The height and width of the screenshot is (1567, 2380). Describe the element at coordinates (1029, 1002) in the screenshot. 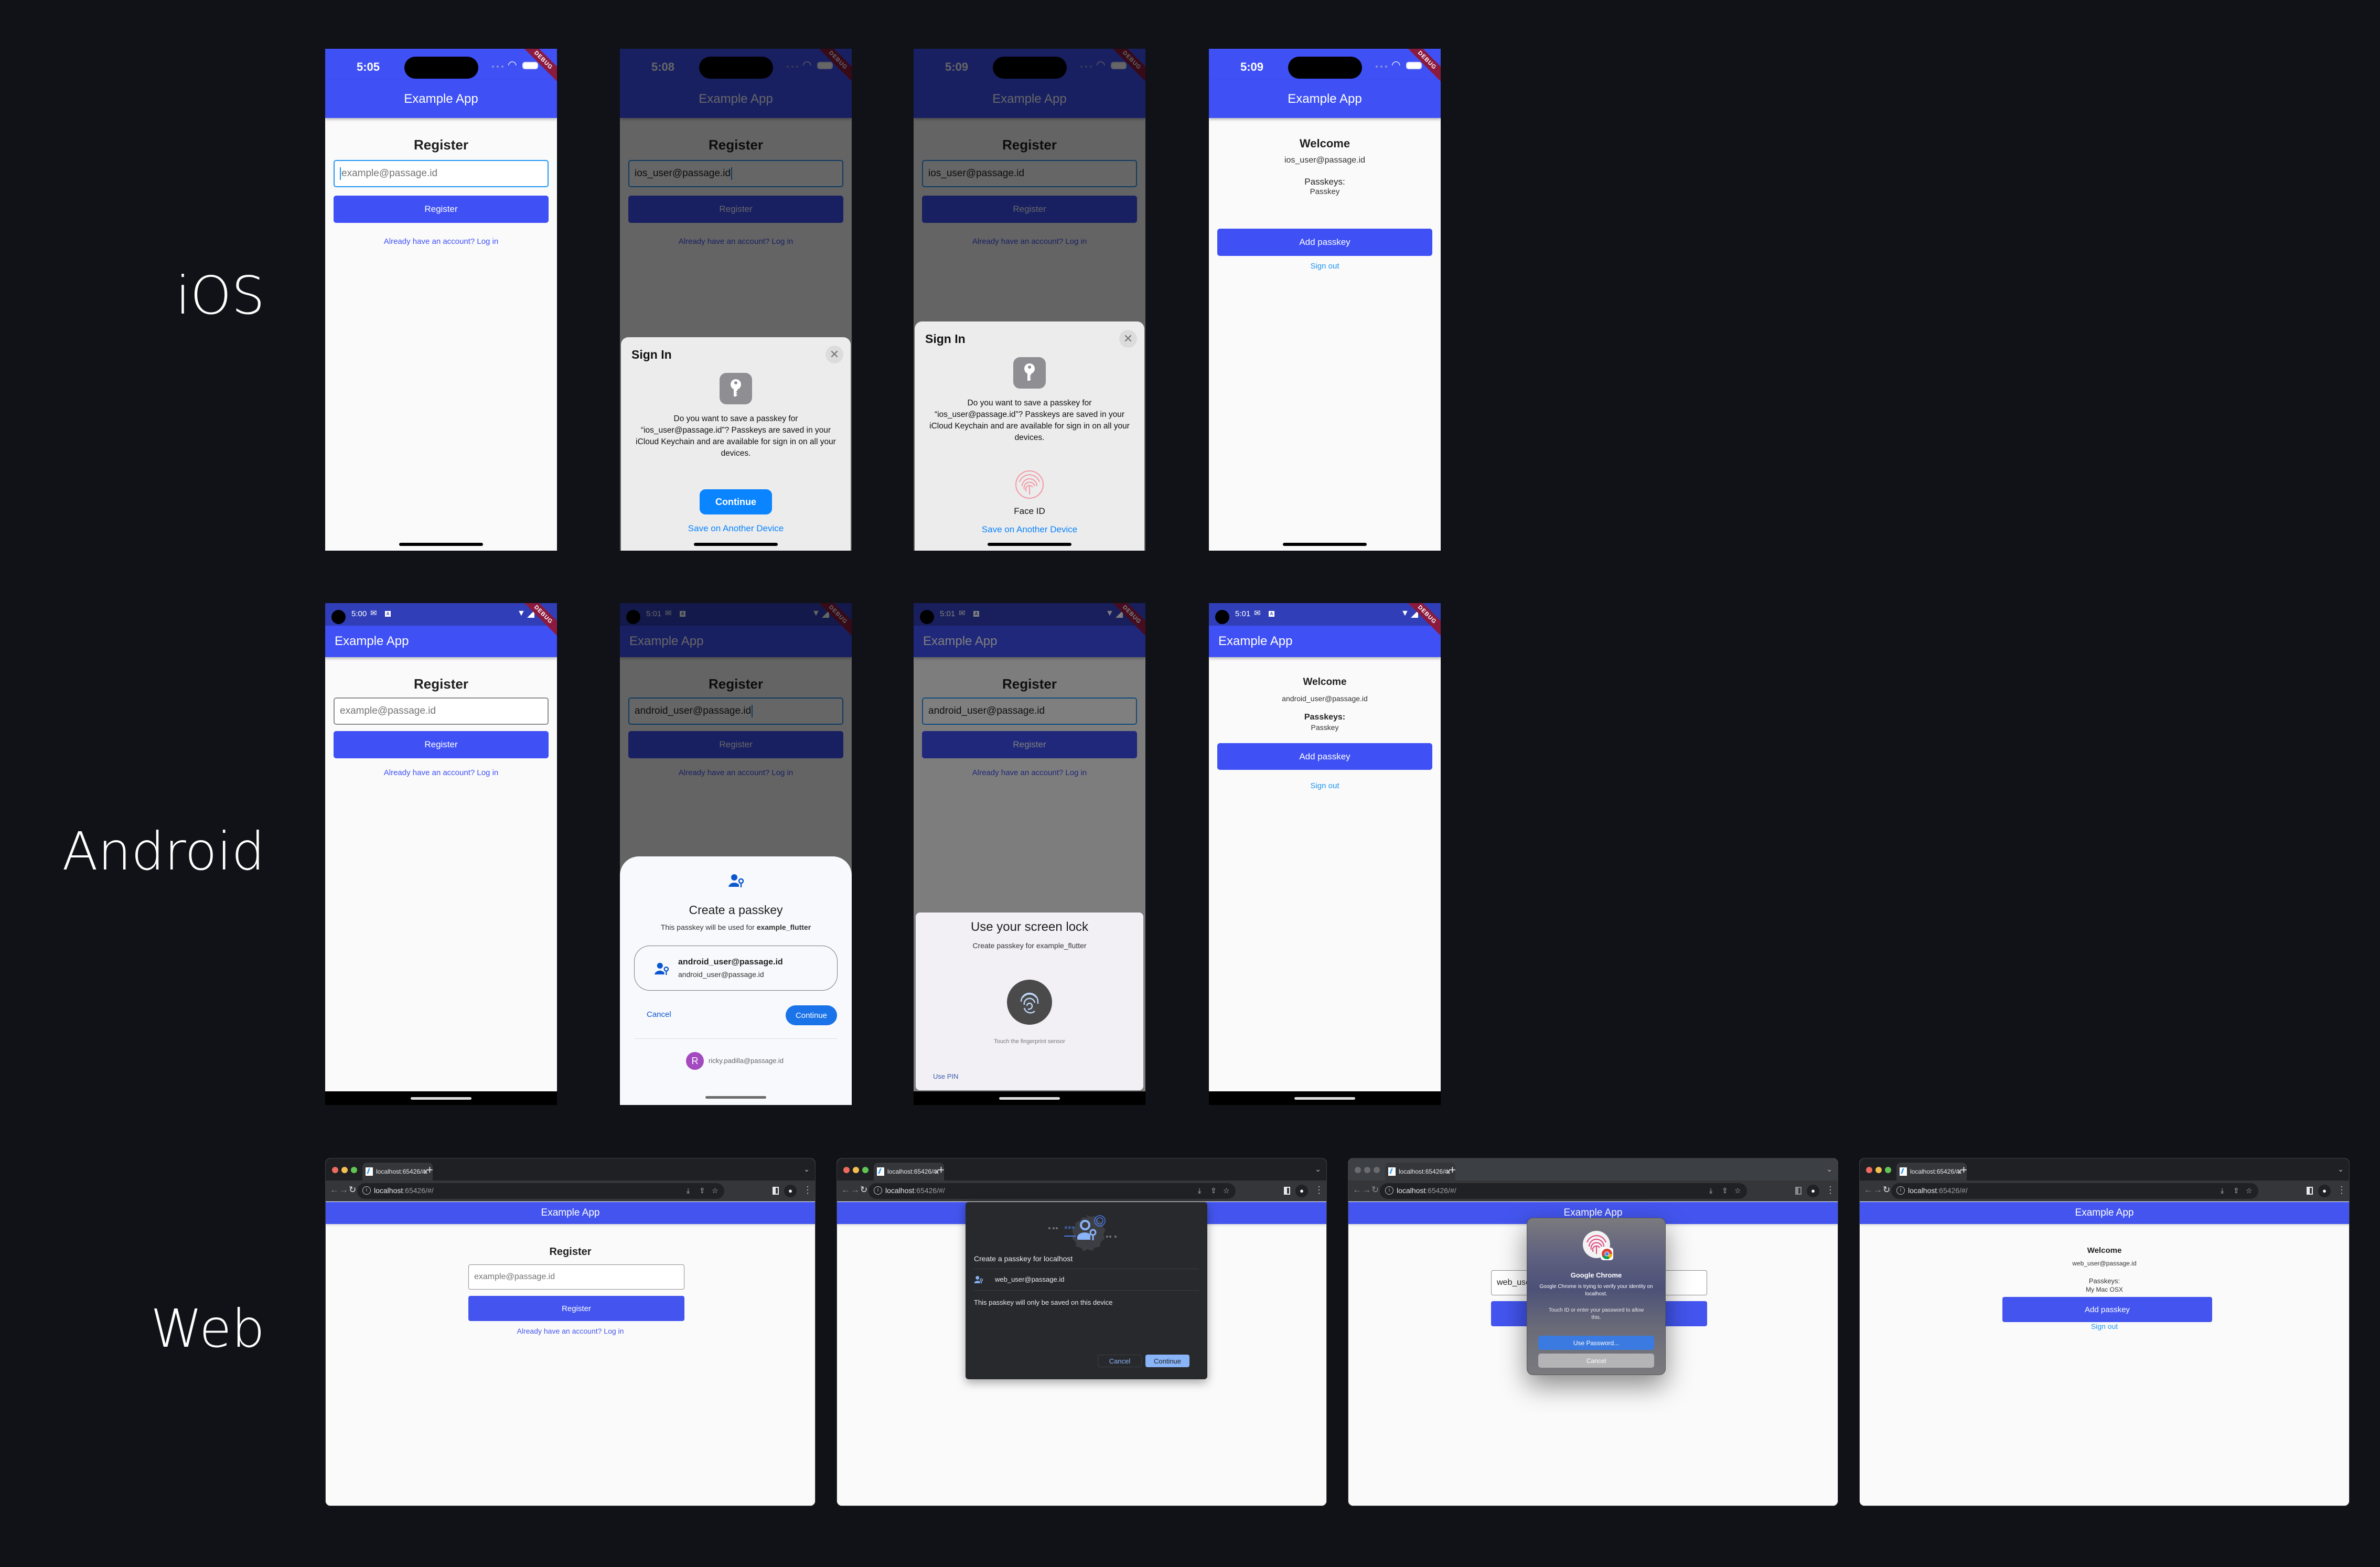

I see `fingerprint-icon` at that location.